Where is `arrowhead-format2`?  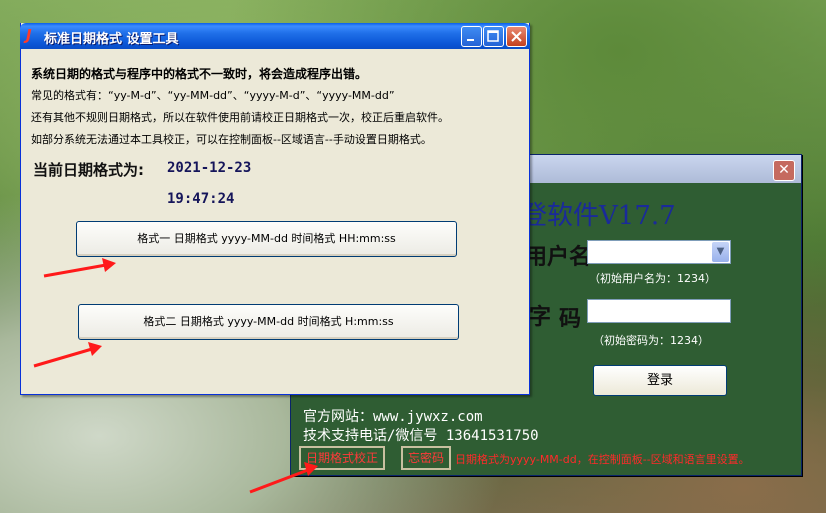 arrowhead-format2 is located at coordinates (95, 349).